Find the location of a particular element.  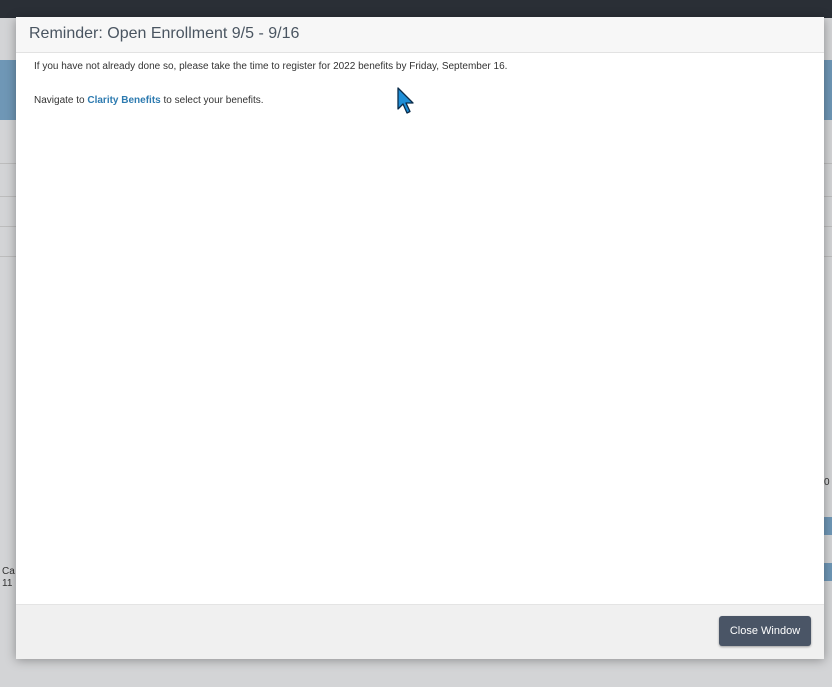

dialog-header: Reminder: Open Enrollment 9/5 - 9/16 is located at coordinates (420, 35).